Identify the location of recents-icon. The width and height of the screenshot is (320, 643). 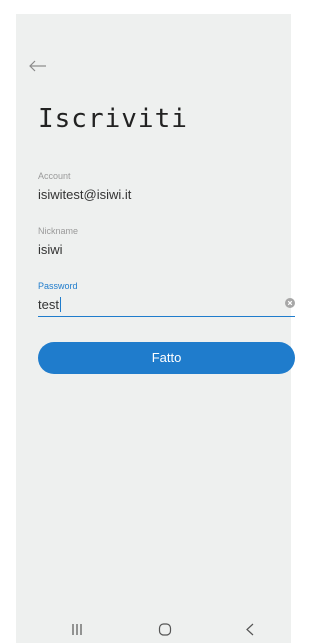
(78, 629).